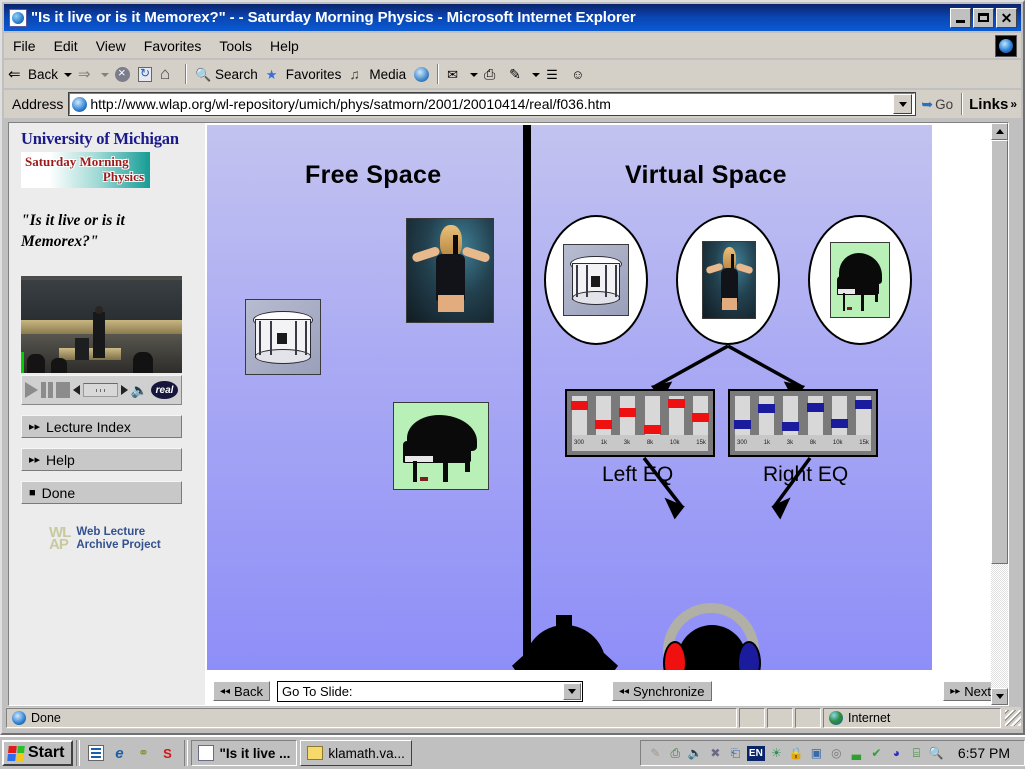 This screenshot has width=1025, height=769. What do you see at coordinates (33, 74) in the screenshot?
I see `back-button: Back` at bounding box center [33, 74].